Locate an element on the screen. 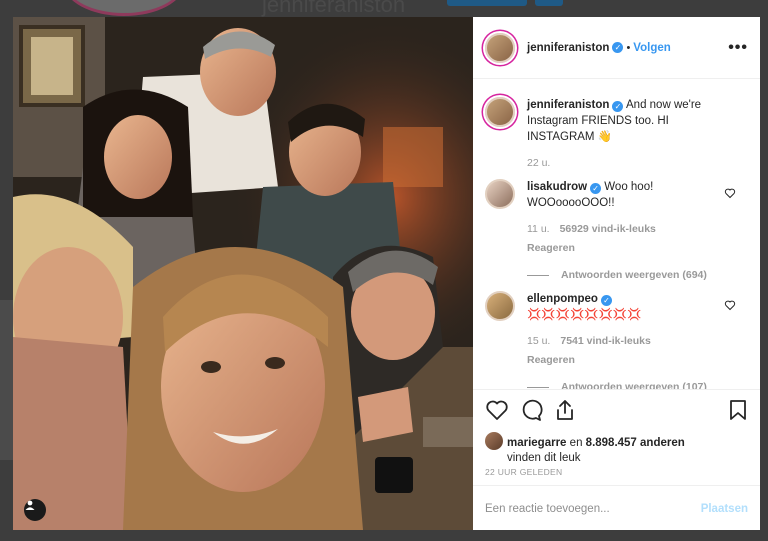  author-username: jenniferaniston is located at coordinates (568, 48).